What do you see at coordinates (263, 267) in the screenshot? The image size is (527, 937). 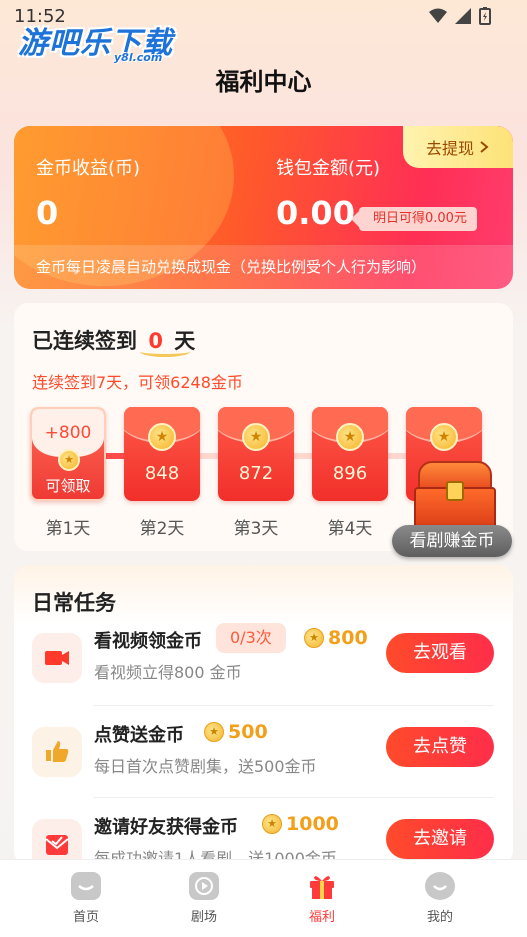 I see `exchange-note: 金币每日凌晨自动兑换成现金（兑换比例受个人行为影响）` at bounding box center [263, 267].